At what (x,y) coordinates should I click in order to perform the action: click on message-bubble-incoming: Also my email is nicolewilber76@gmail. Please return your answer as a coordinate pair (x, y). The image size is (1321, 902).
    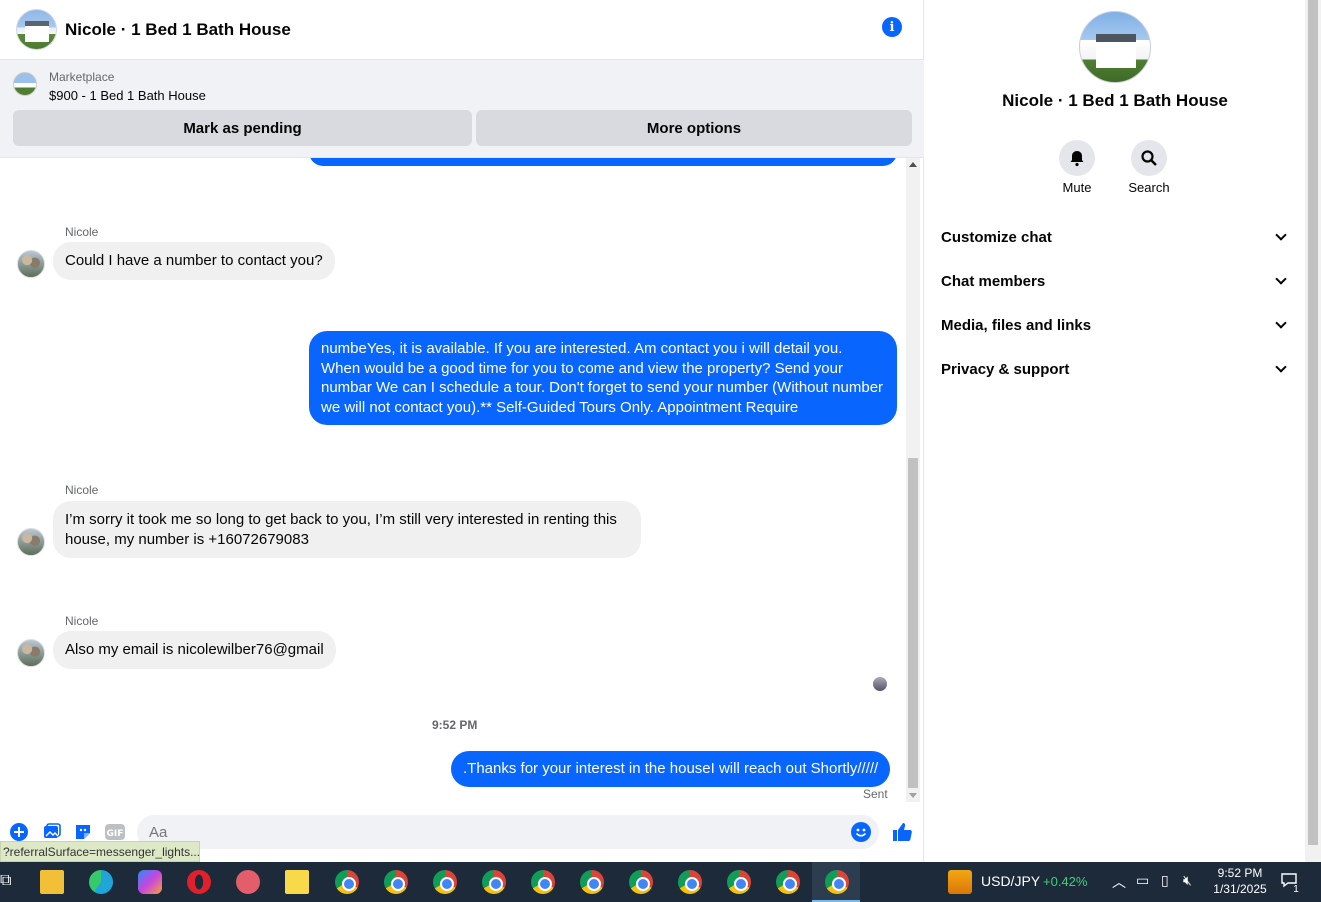
    Looking at the image, I should click on (194, 650).